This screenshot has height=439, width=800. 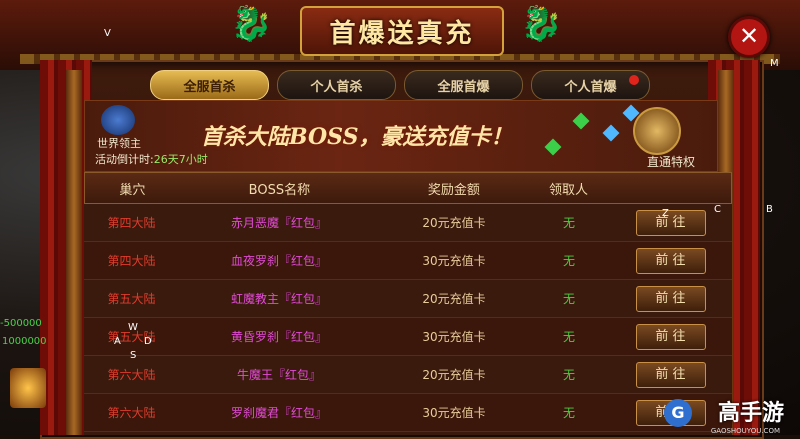 What do you see at coordinates (408, 188) in the screenshot?
I see `table-header: 巢穴 BOSS名称 奖励金额 领取人` at bounding box center [408, 188].